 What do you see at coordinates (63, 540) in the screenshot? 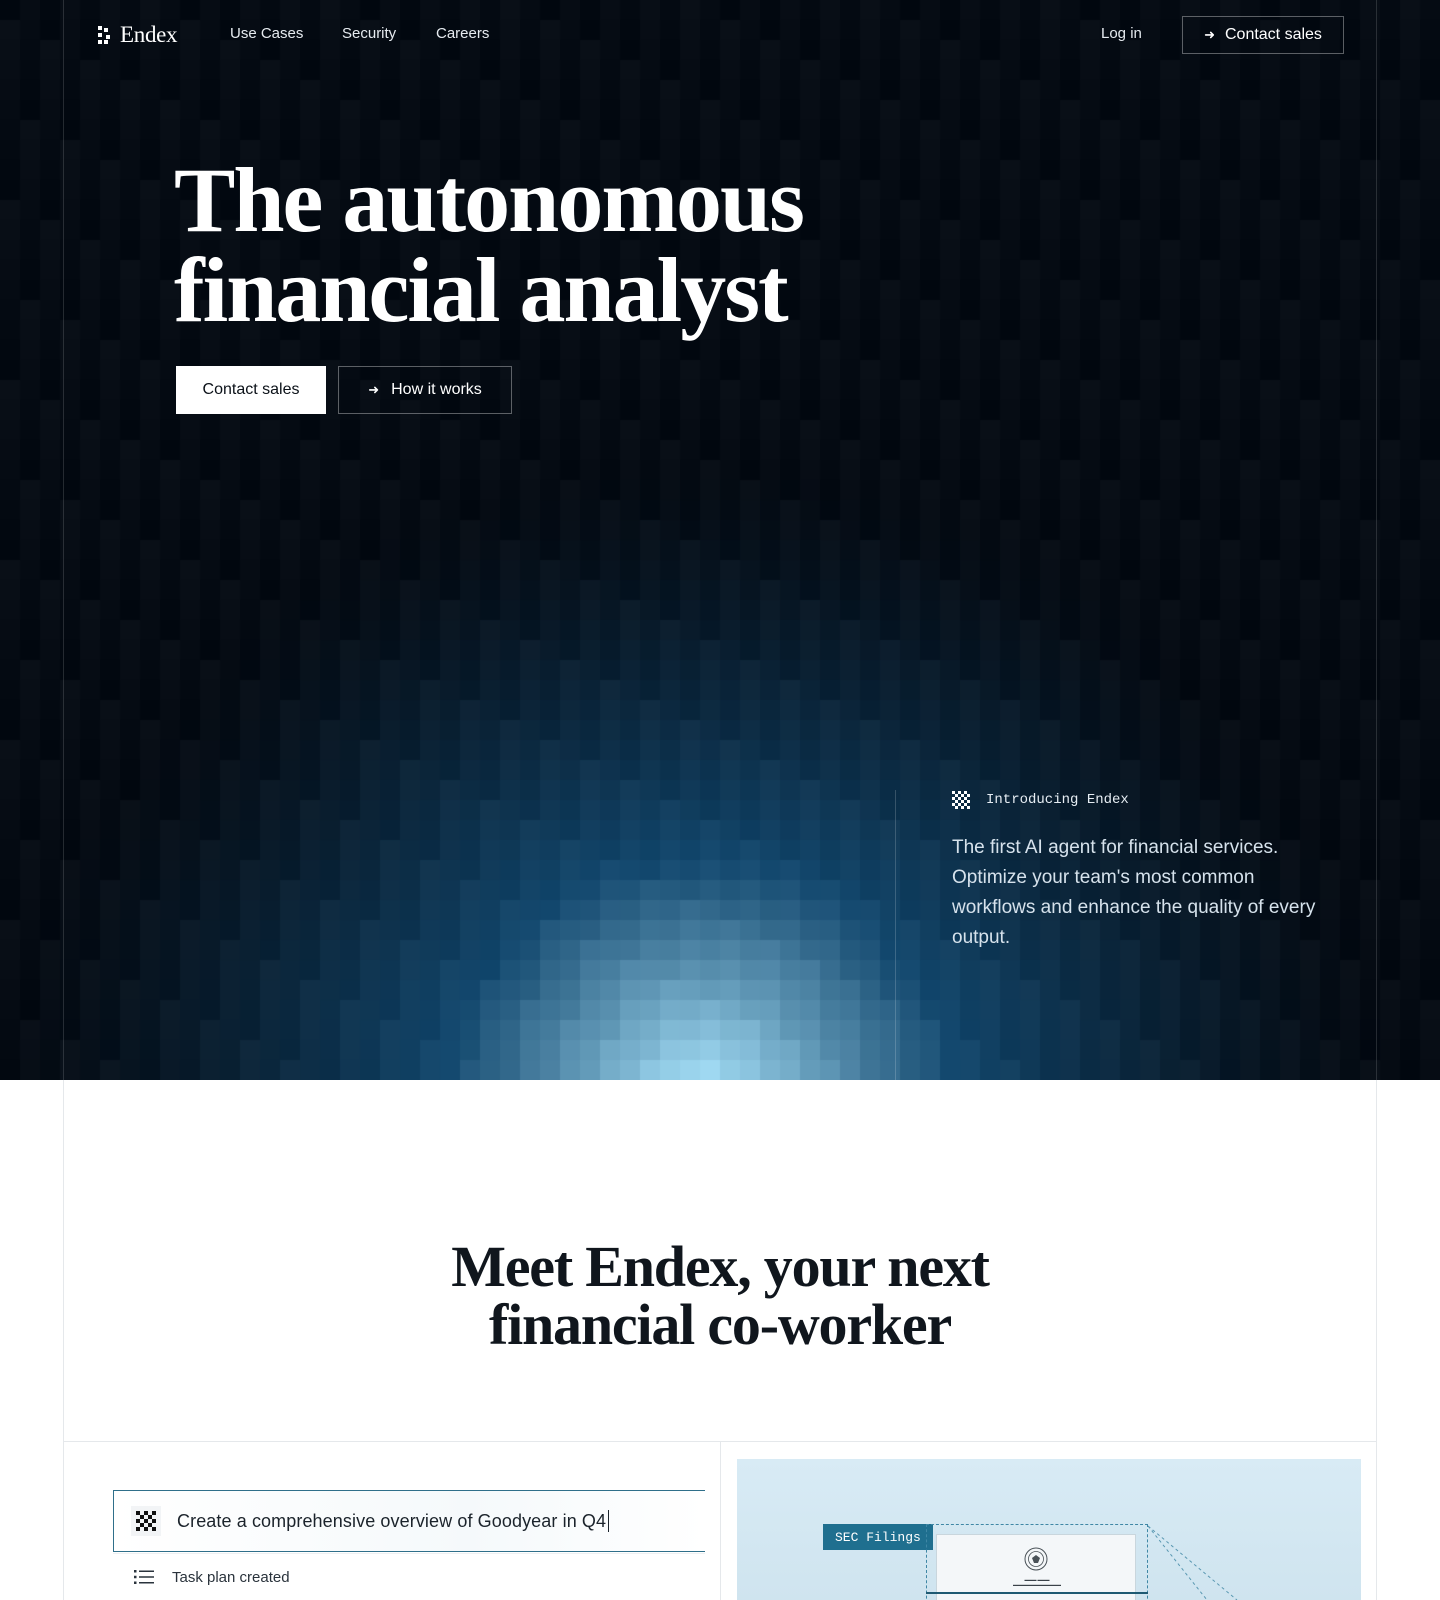
I see `frame-line-left` at bounding box center [63, 540].